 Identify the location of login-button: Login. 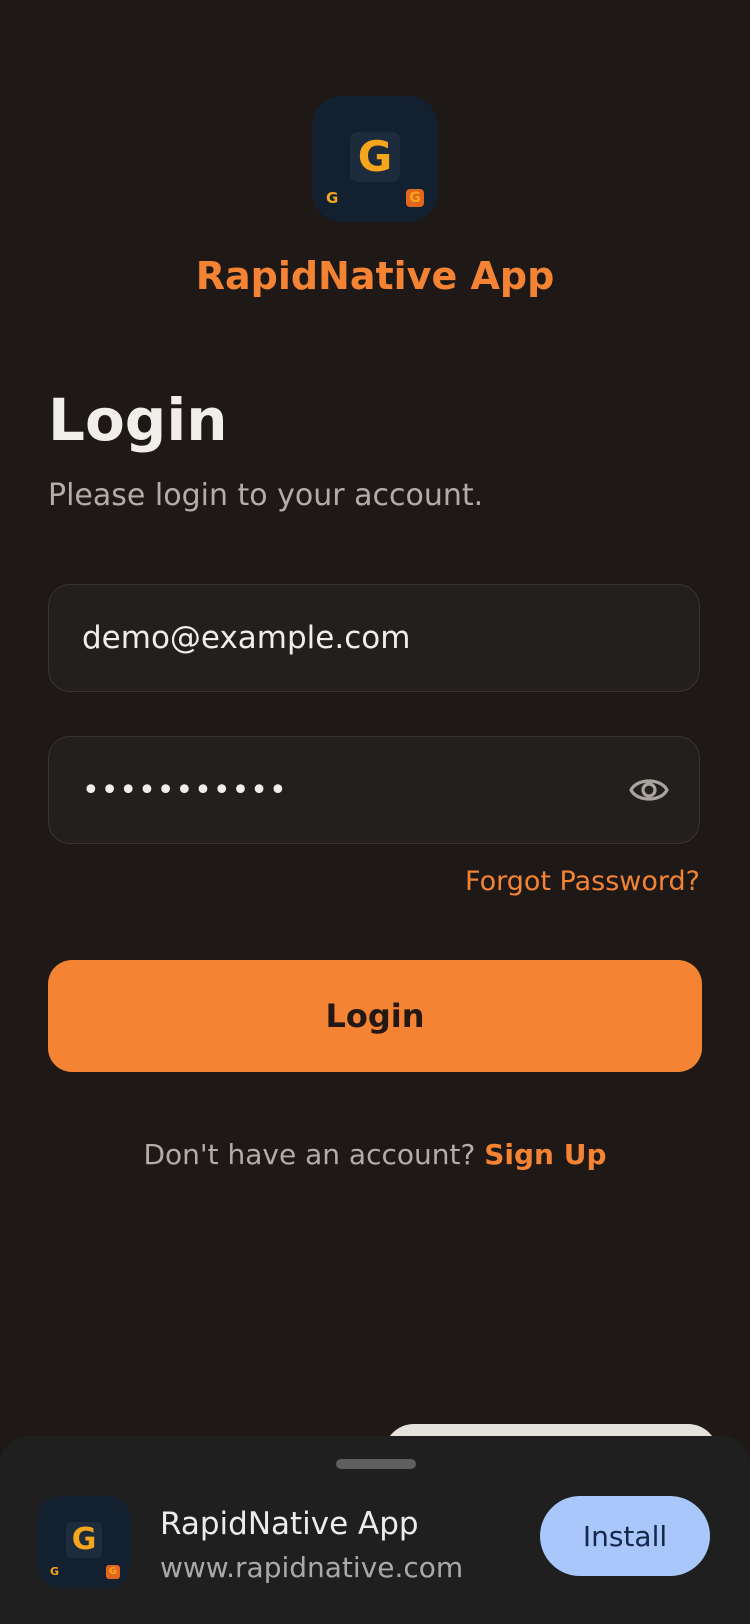
(375, 1016).